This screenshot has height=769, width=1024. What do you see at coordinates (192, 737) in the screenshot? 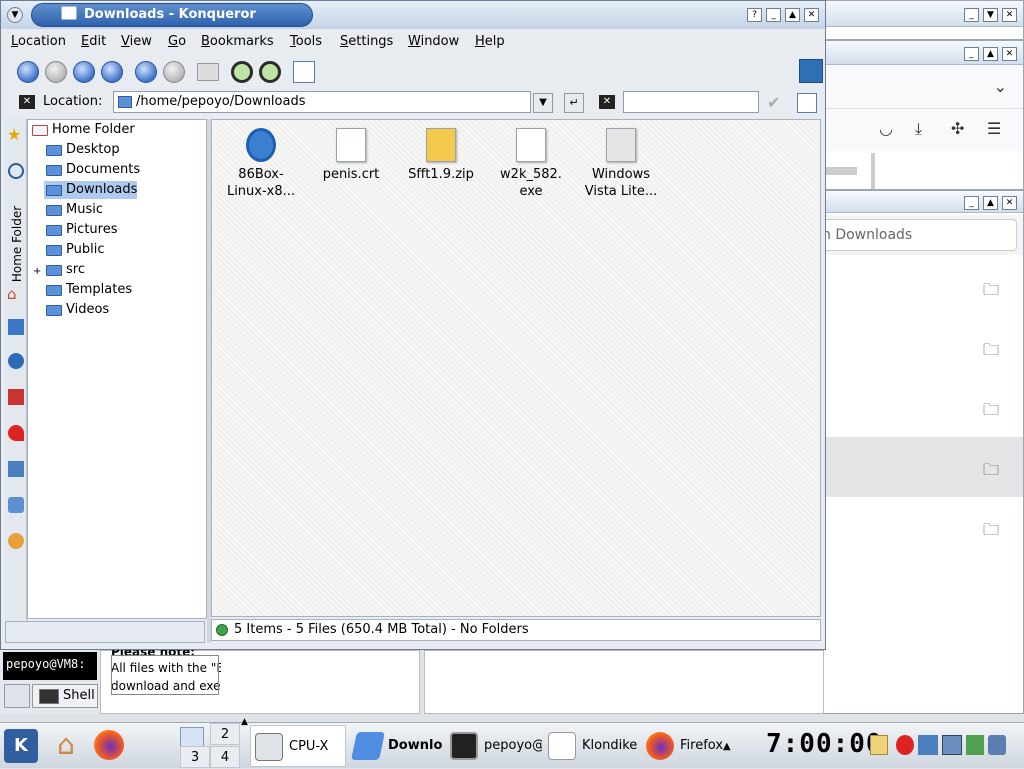
I see `desktop-preview-icon` at bounding box center [192, 737].